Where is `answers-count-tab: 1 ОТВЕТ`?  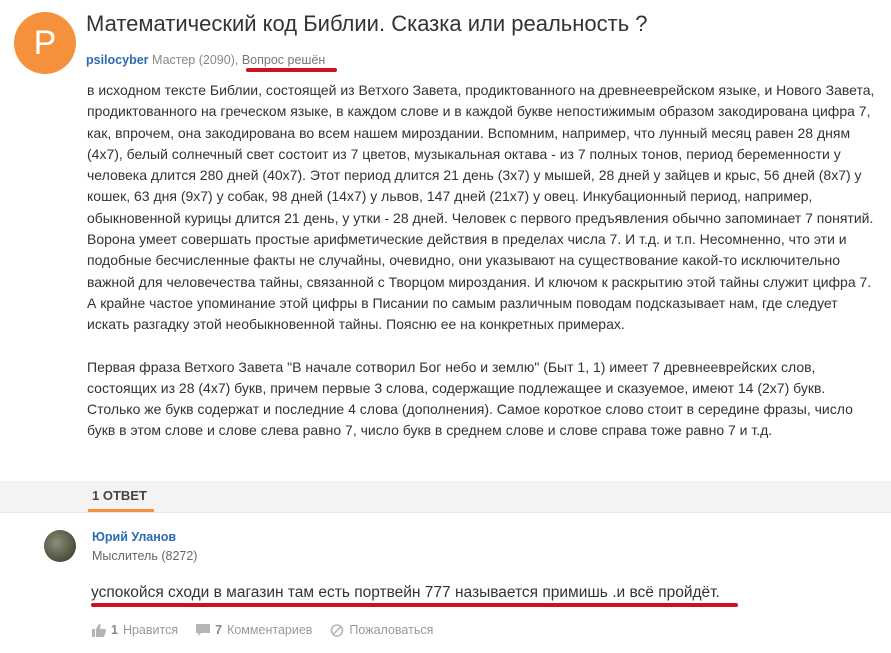
answers-count-tab: 1 ОТВЕТ is located at coordinates (119, 495).